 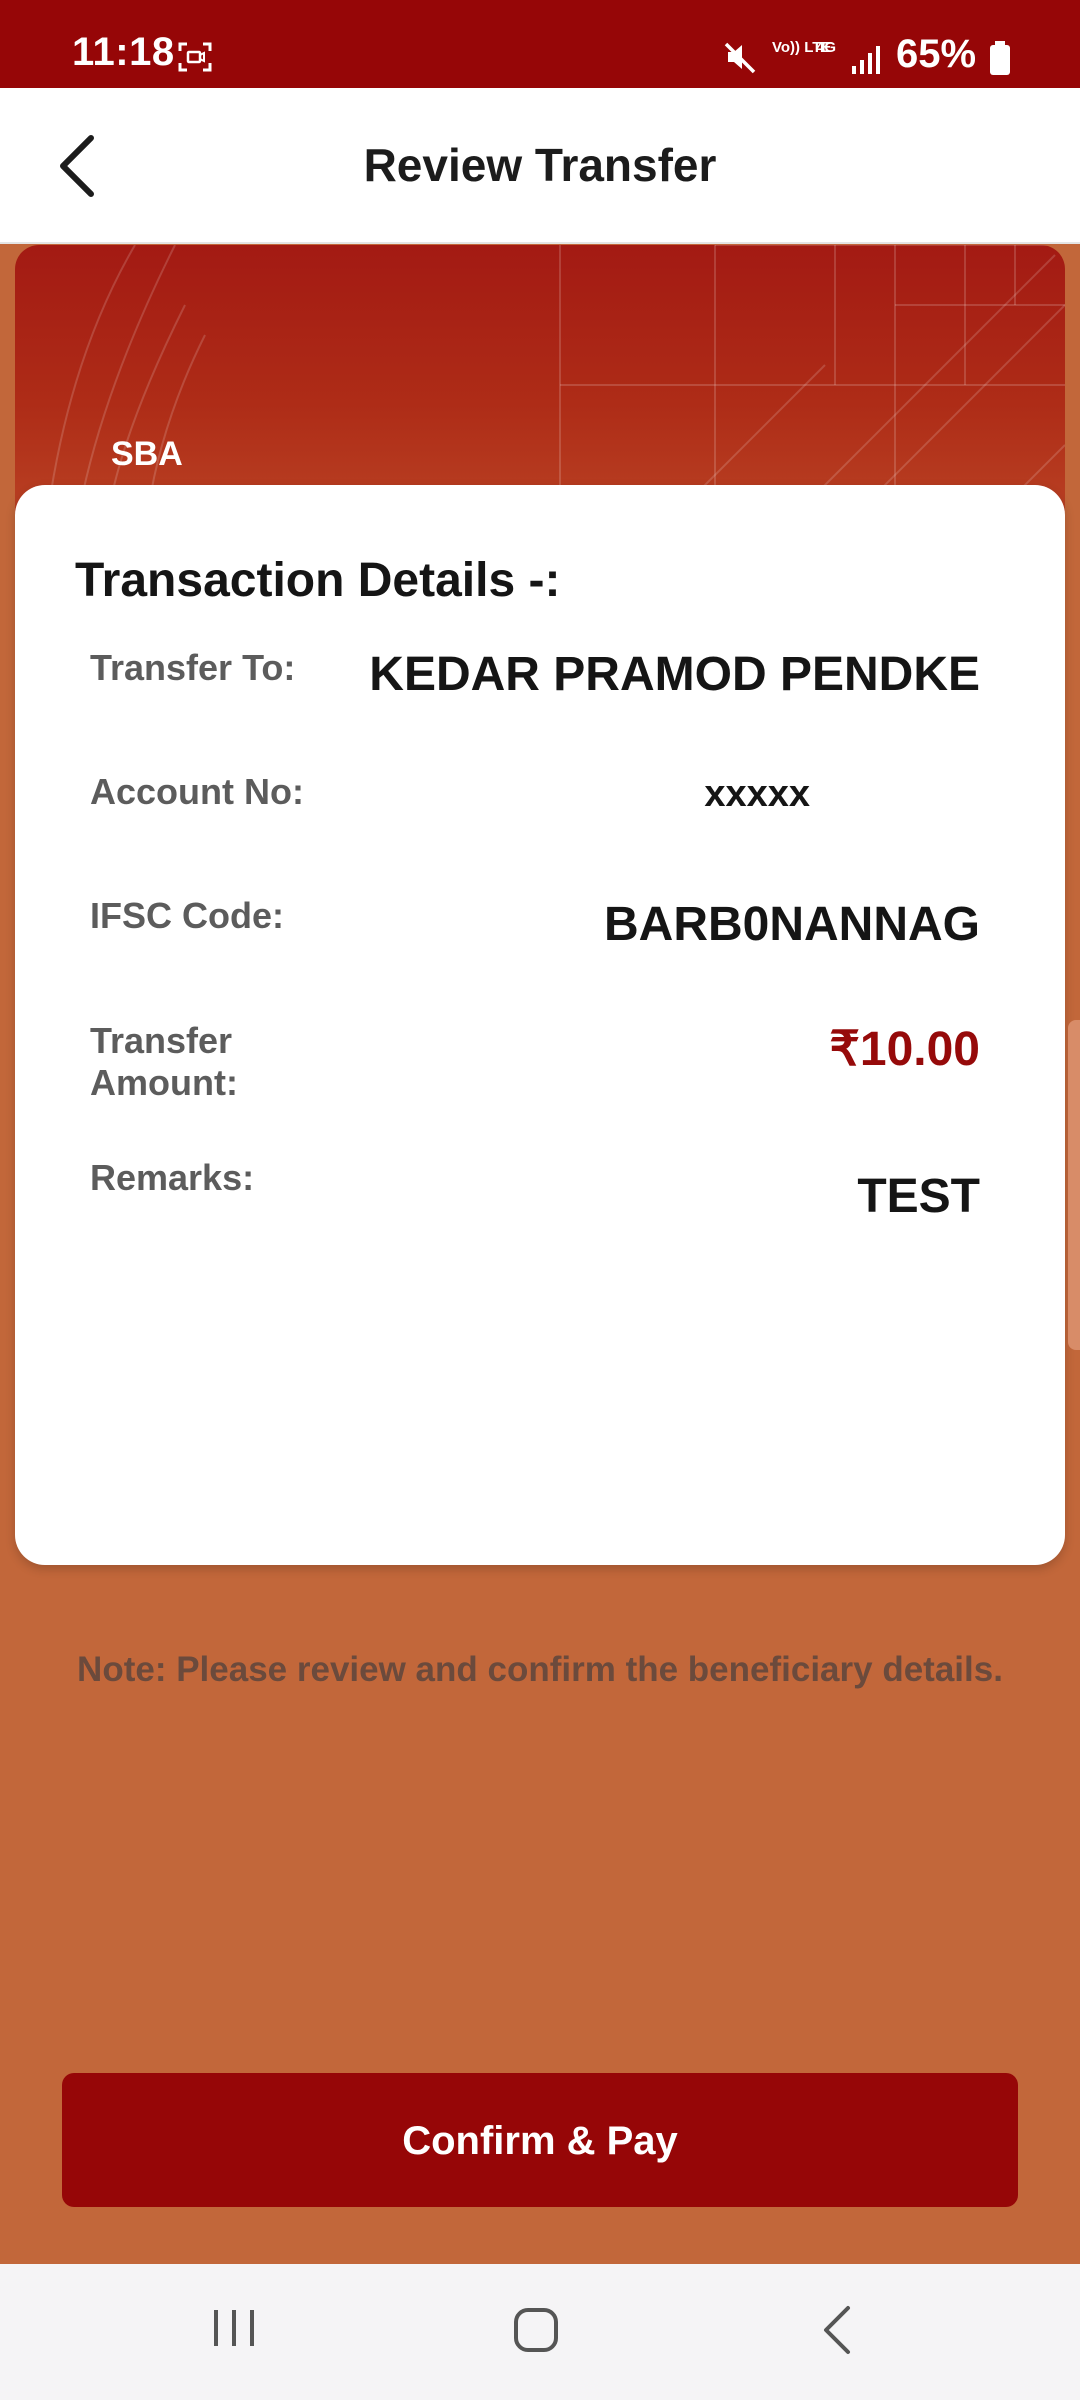 I want to click on nav-back-icon, so click(x=838, y=2332).